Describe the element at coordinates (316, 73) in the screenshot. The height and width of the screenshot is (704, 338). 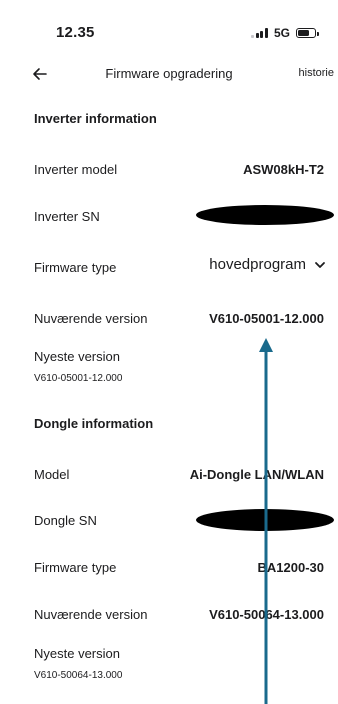
I see `history-link: historie` at that location.